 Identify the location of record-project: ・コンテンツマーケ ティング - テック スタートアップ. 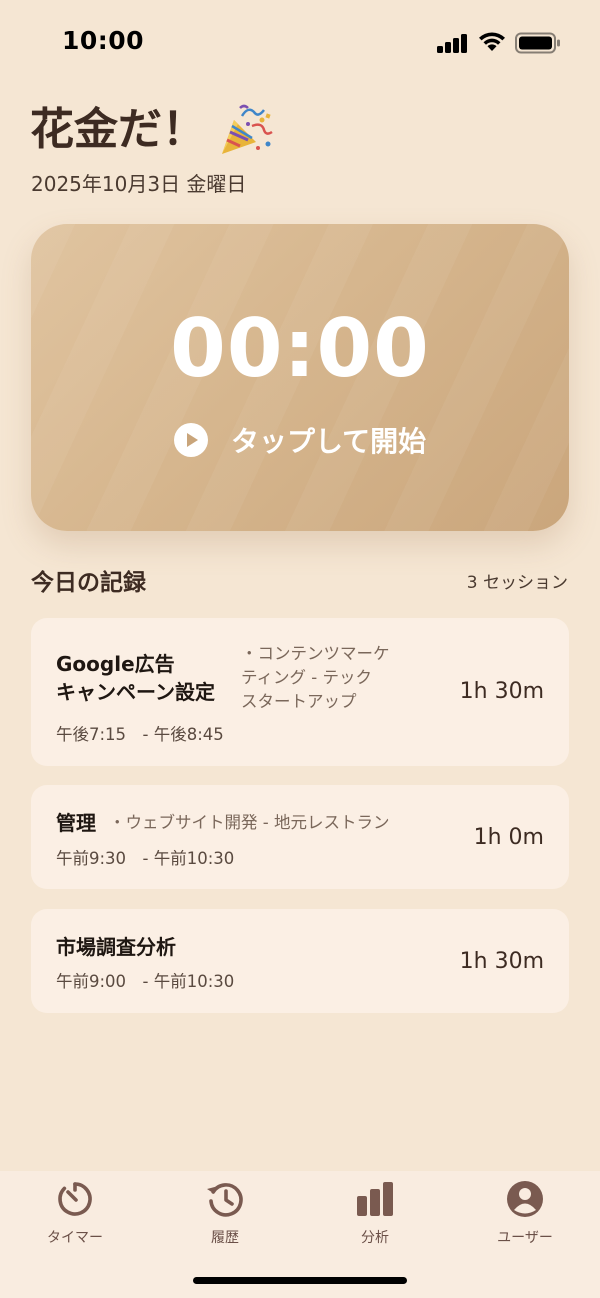
(315, 678).